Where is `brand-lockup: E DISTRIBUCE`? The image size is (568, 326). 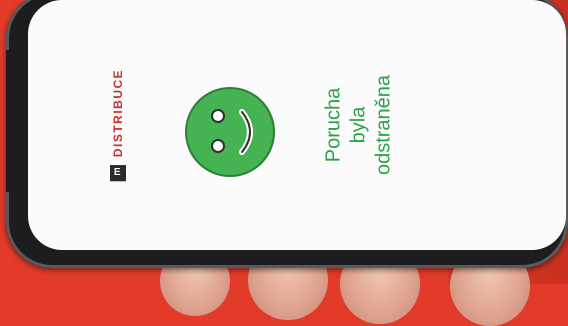 brand-lockup: E DISTRIBUCE is located at coordinates (118, 125).